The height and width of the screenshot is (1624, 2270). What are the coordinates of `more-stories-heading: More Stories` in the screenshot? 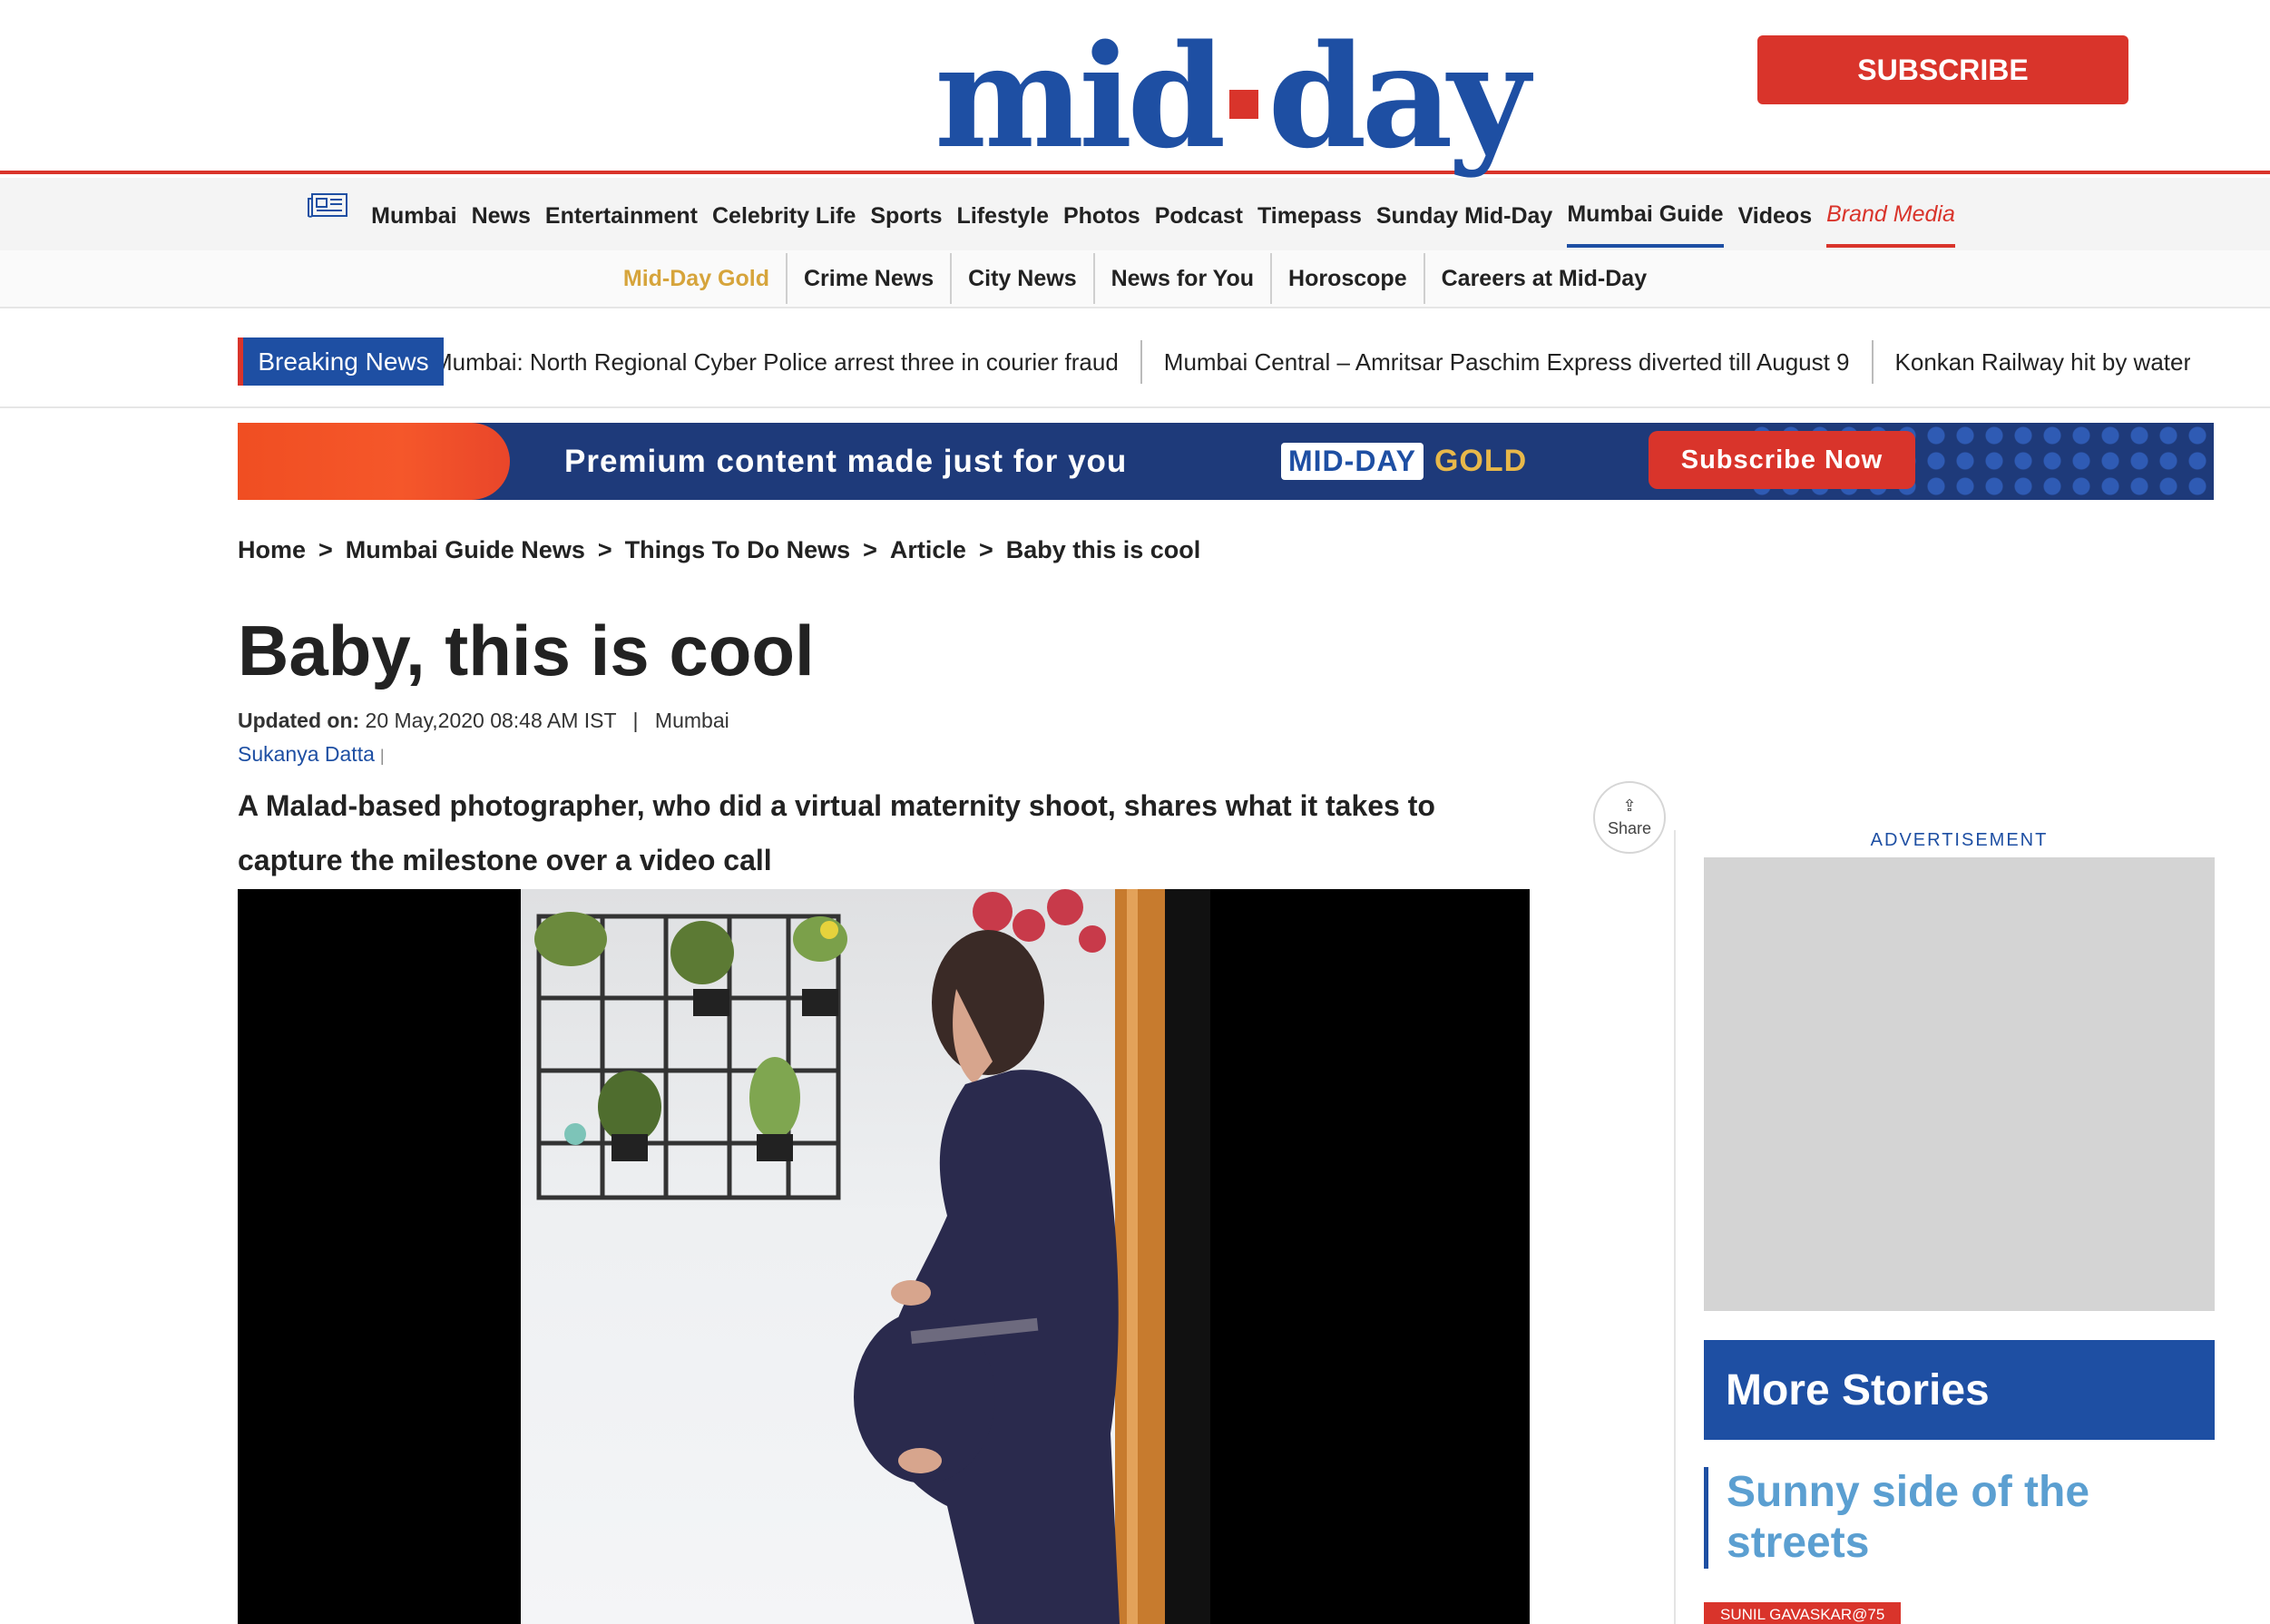 It's located at (1959, 1390).